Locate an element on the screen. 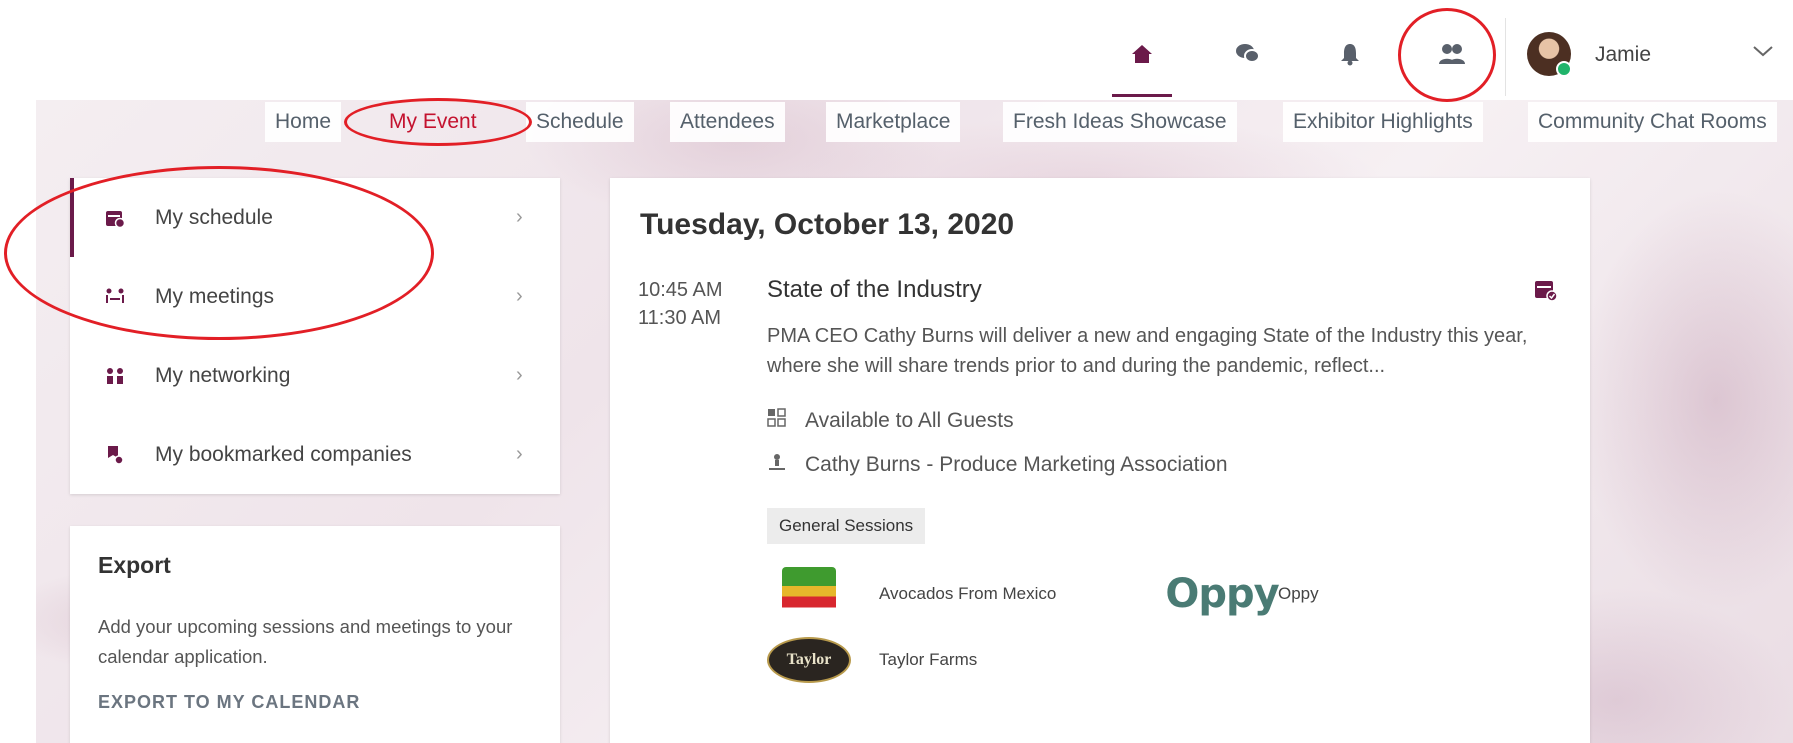  sponsor-avocados-from-mexico: Avocados From Mexico is located at coordinates (911, 594).